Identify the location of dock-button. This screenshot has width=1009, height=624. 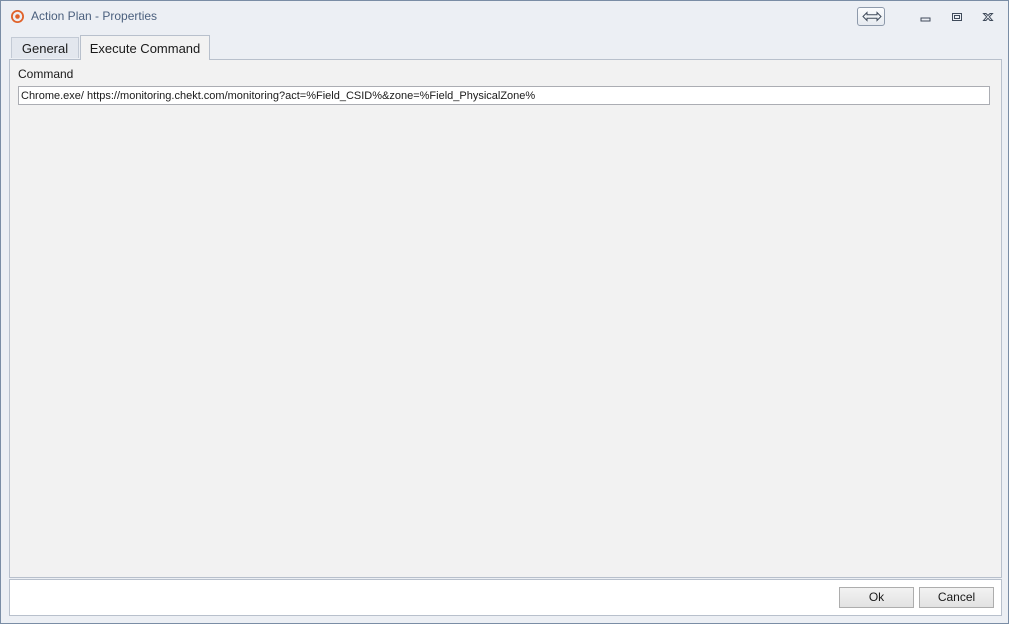
(871, 16).